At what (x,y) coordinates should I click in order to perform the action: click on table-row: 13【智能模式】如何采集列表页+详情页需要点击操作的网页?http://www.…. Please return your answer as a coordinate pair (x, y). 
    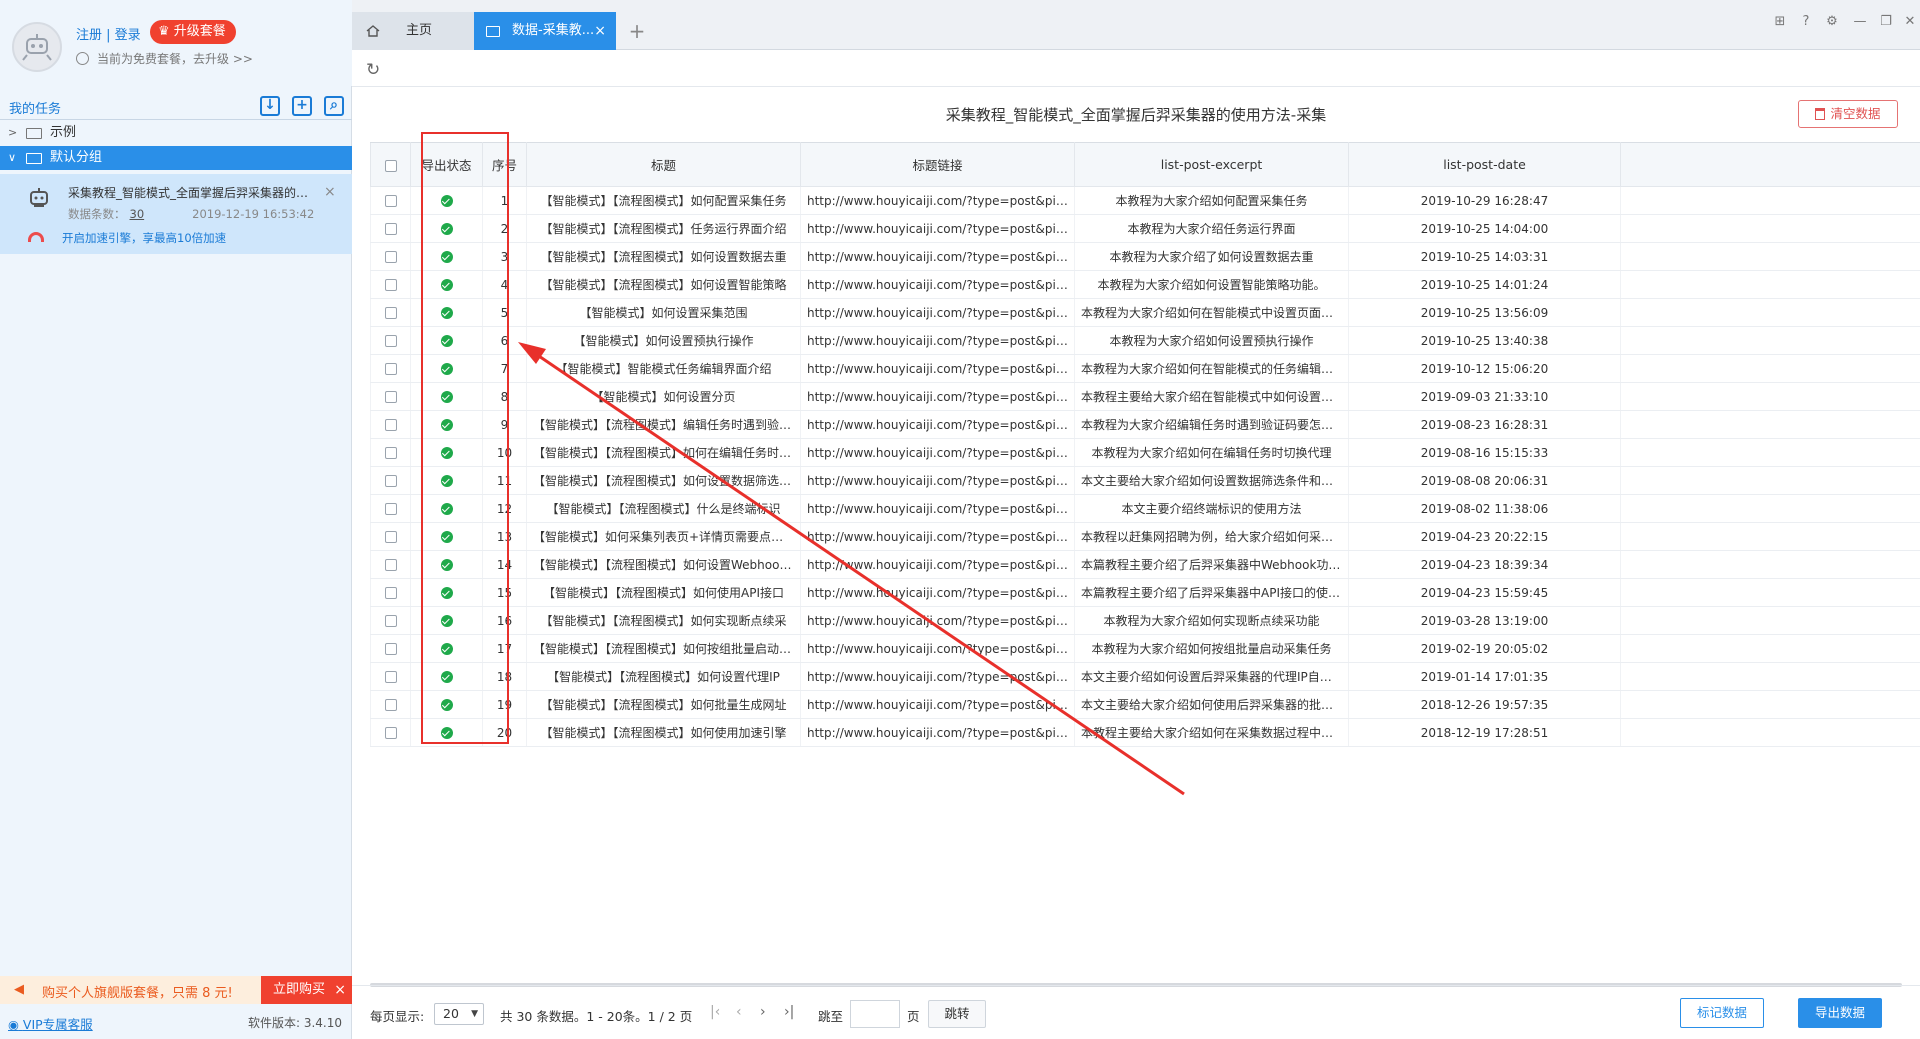
    Looking at the image, I should click on (1145, 536).